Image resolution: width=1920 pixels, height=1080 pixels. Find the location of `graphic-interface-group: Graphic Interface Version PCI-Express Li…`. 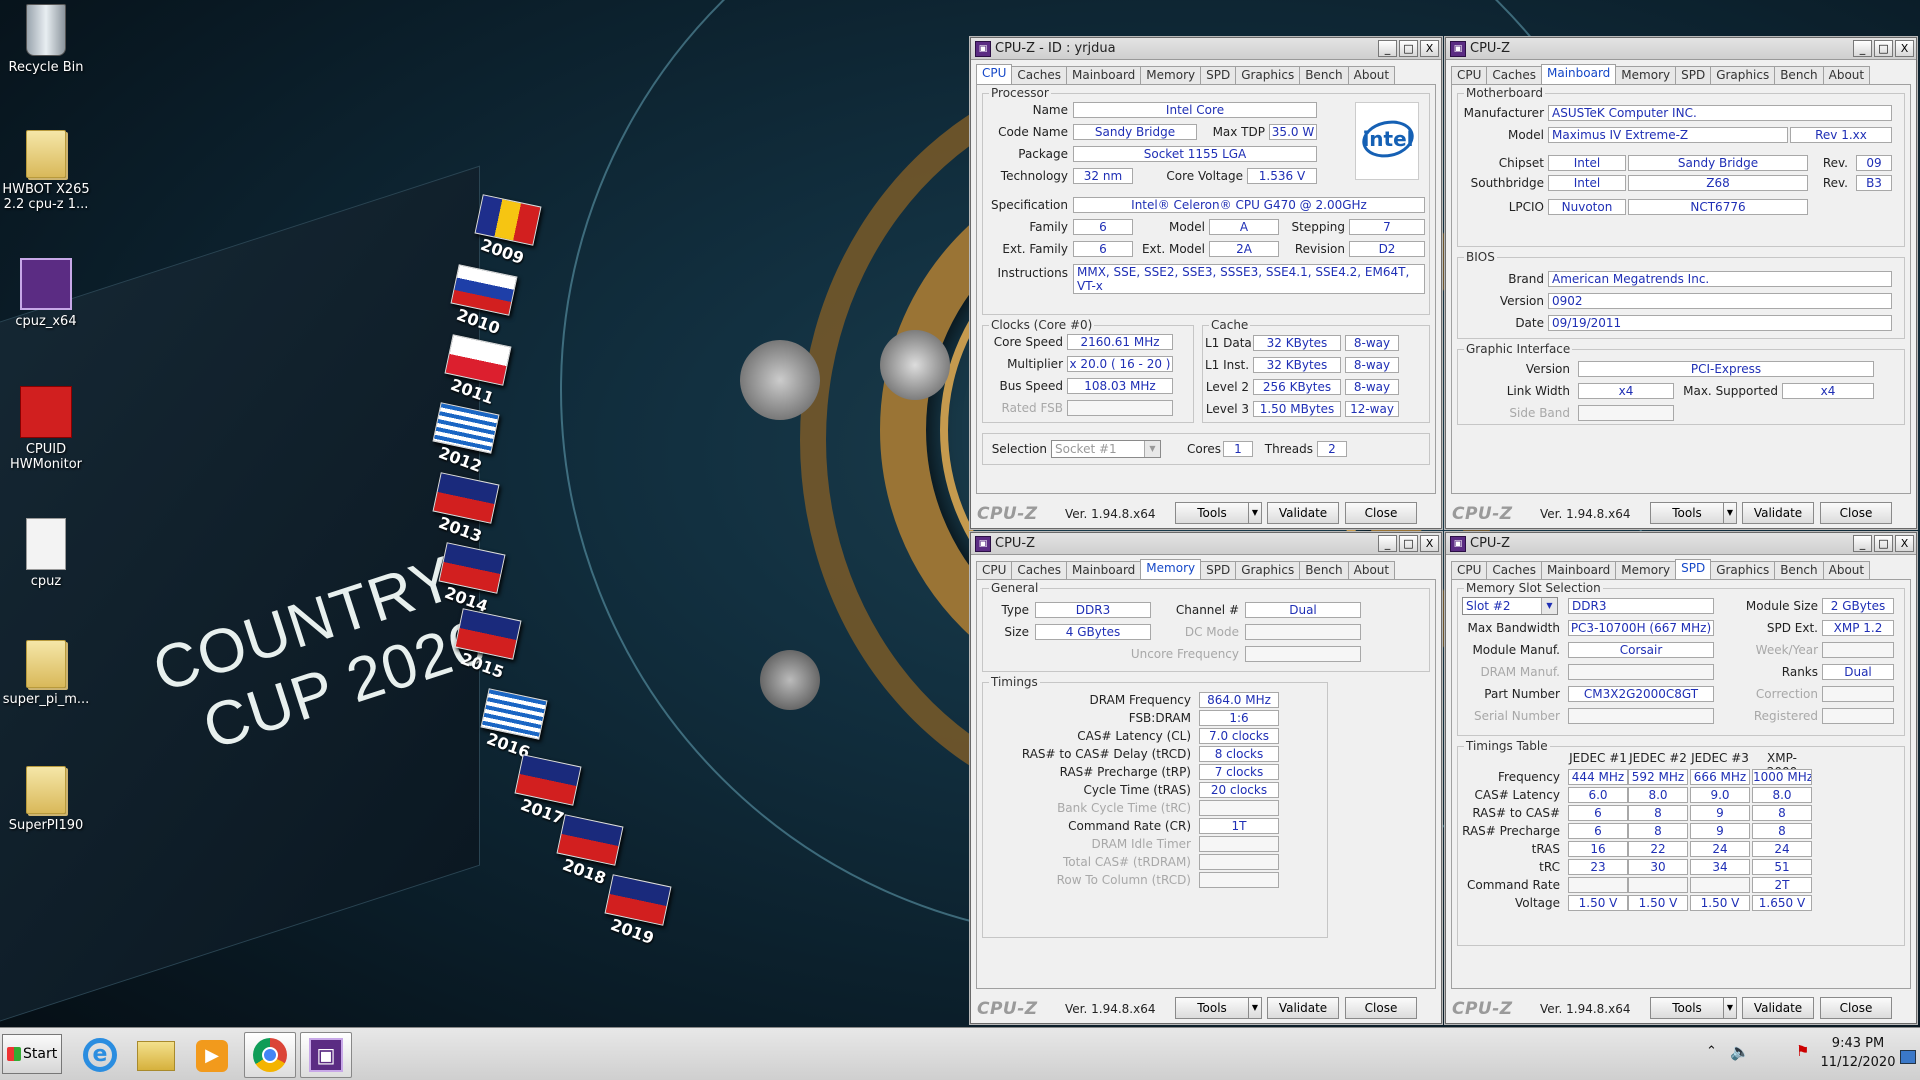

graphic-interface-group: Graphic Interface Version PCI-Express Li… is located at coordinates (1681, 383).